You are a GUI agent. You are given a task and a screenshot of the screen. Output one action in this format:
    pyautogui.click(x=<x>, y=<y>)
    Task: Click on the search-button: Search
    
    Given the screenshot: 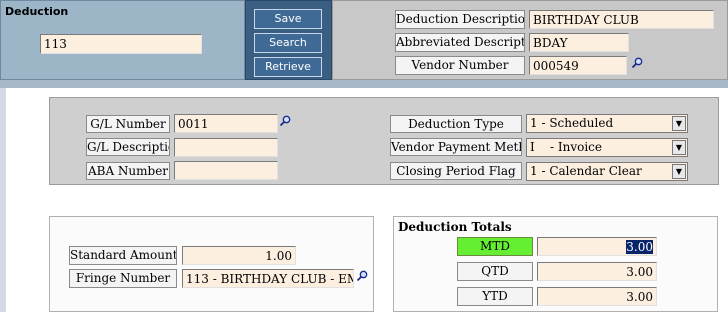 What is the action you would take?
    pyautogui.click(x=288, y=43)
    